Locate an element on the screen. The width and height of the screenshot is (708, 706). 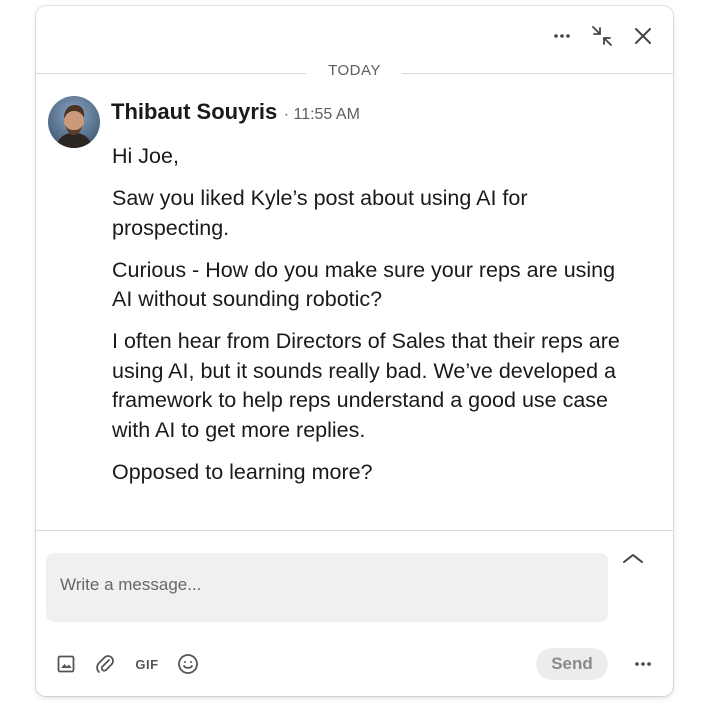
minimize-arrows-icon is located at coordinates (602, 36).